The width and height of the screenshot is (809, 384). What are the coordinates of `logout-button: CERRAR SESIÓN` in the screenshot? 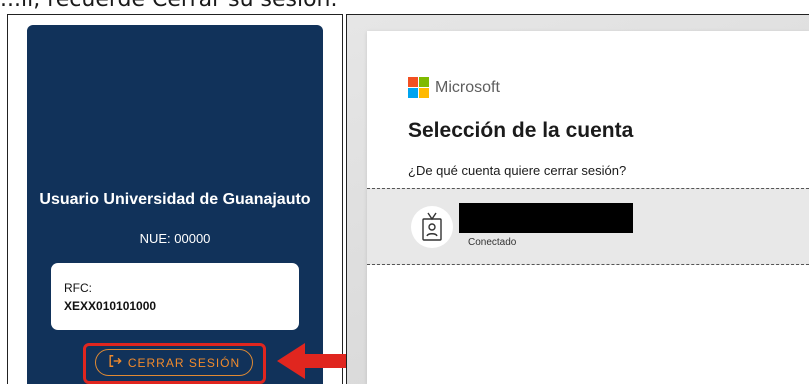 It's located at (174, 362).